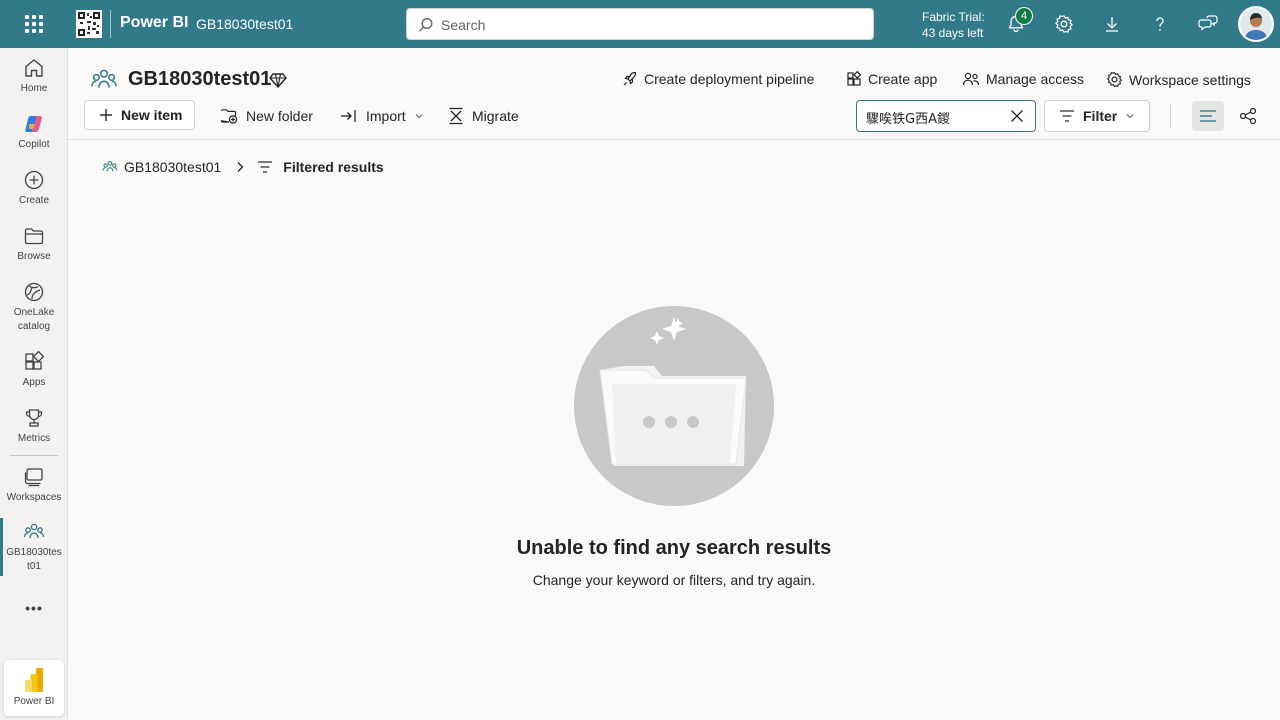 This screenshot has width=1280, height=720. Describe the element at coordinates (936, 117) in the screenshot. I see `filter-keyword-input` at that location.